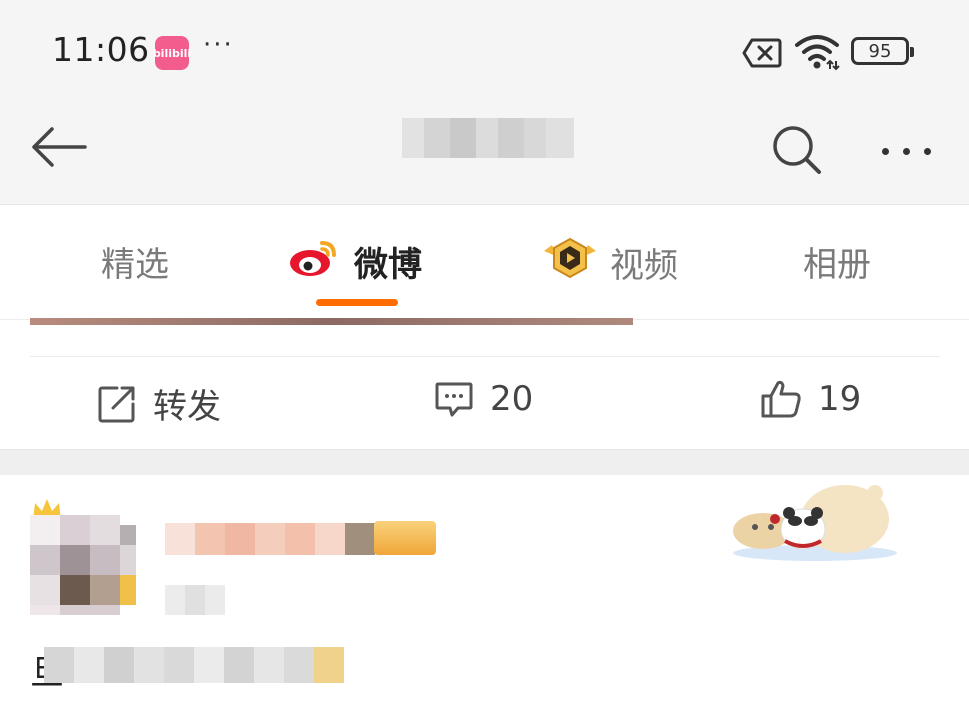 The width and height of the screenshot is (969, 704). Describe the element at coordinates (135, 265) in the screenshot. I see `tab-featured-label: 精选` at that location.